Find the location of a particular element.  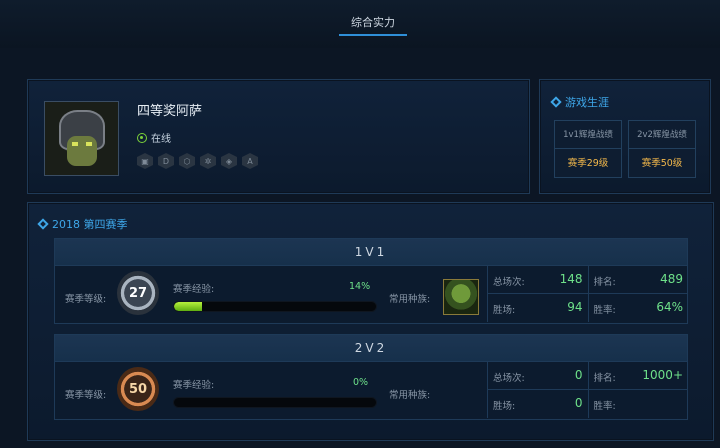

top-bar: 综合实力 is located at coordinates (360, 24).